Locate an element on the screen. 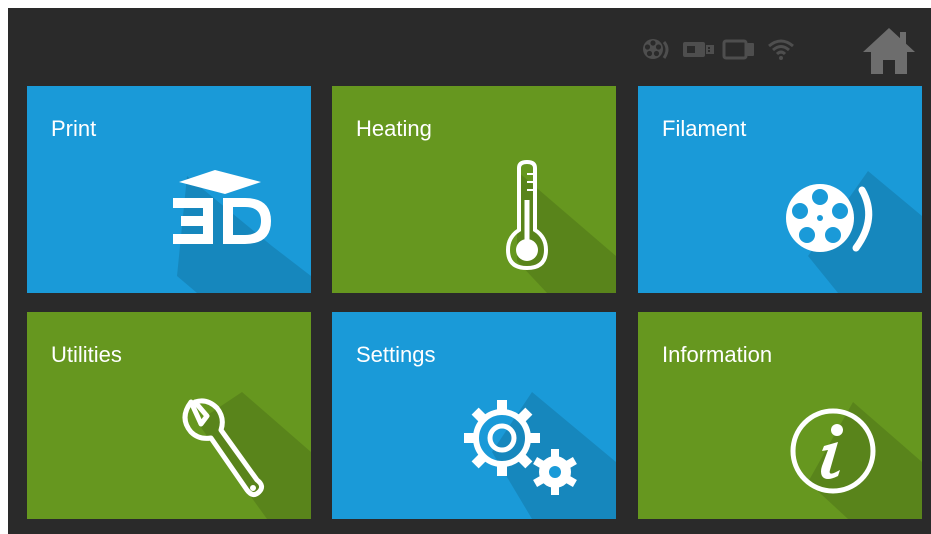 The width and height of the screenshot is (931, 534). information-label: Information is located at coordinates (717, 354).